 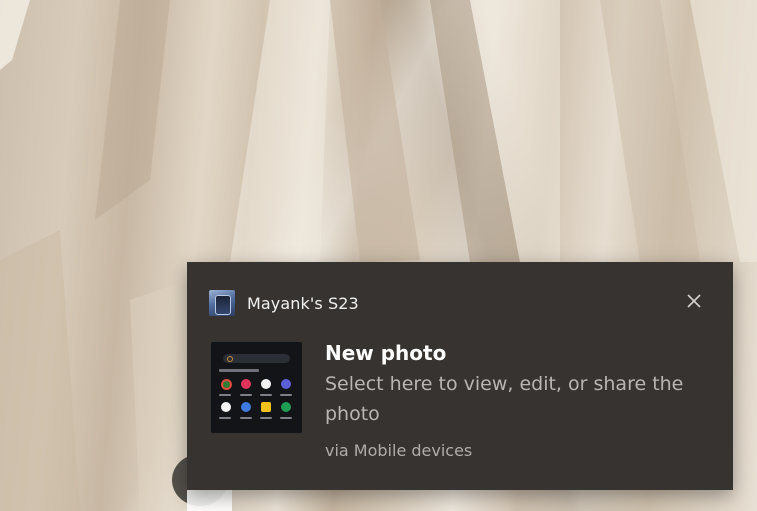 What do you see at coordinates (303, 303) in the screenshot?
I see `app-name: Mayank's S23` at bounding box center [303, 303].